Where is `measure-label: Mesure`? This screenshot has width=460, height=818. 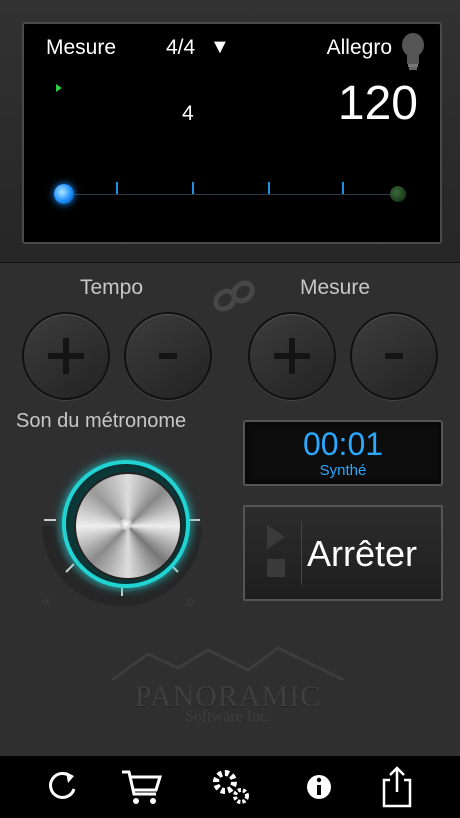 measure-label: Mesure is located at coordinates (335, 287).